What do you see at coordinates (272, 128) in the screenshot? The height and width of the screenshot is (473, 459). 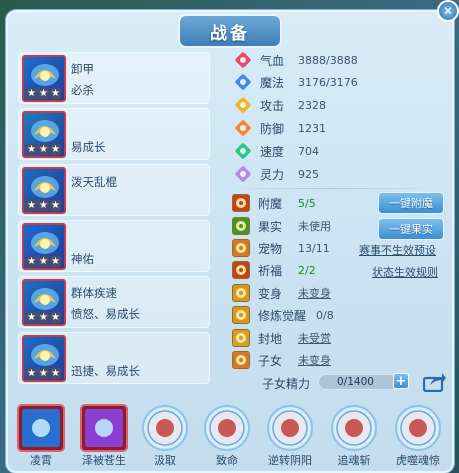 I see `stat-label: 防御` at bounding box center [272, 128].